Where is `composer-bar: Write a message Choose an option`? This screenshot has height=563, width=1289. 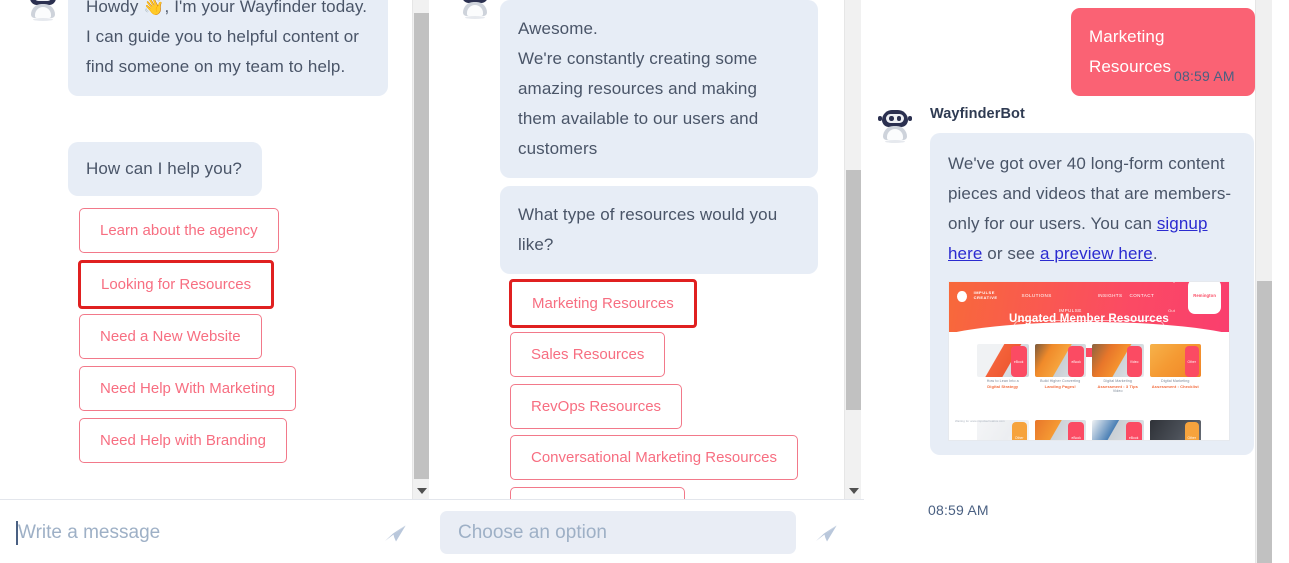
composer-bar: Write a message Choose an option is located at coordinates (432, 531).